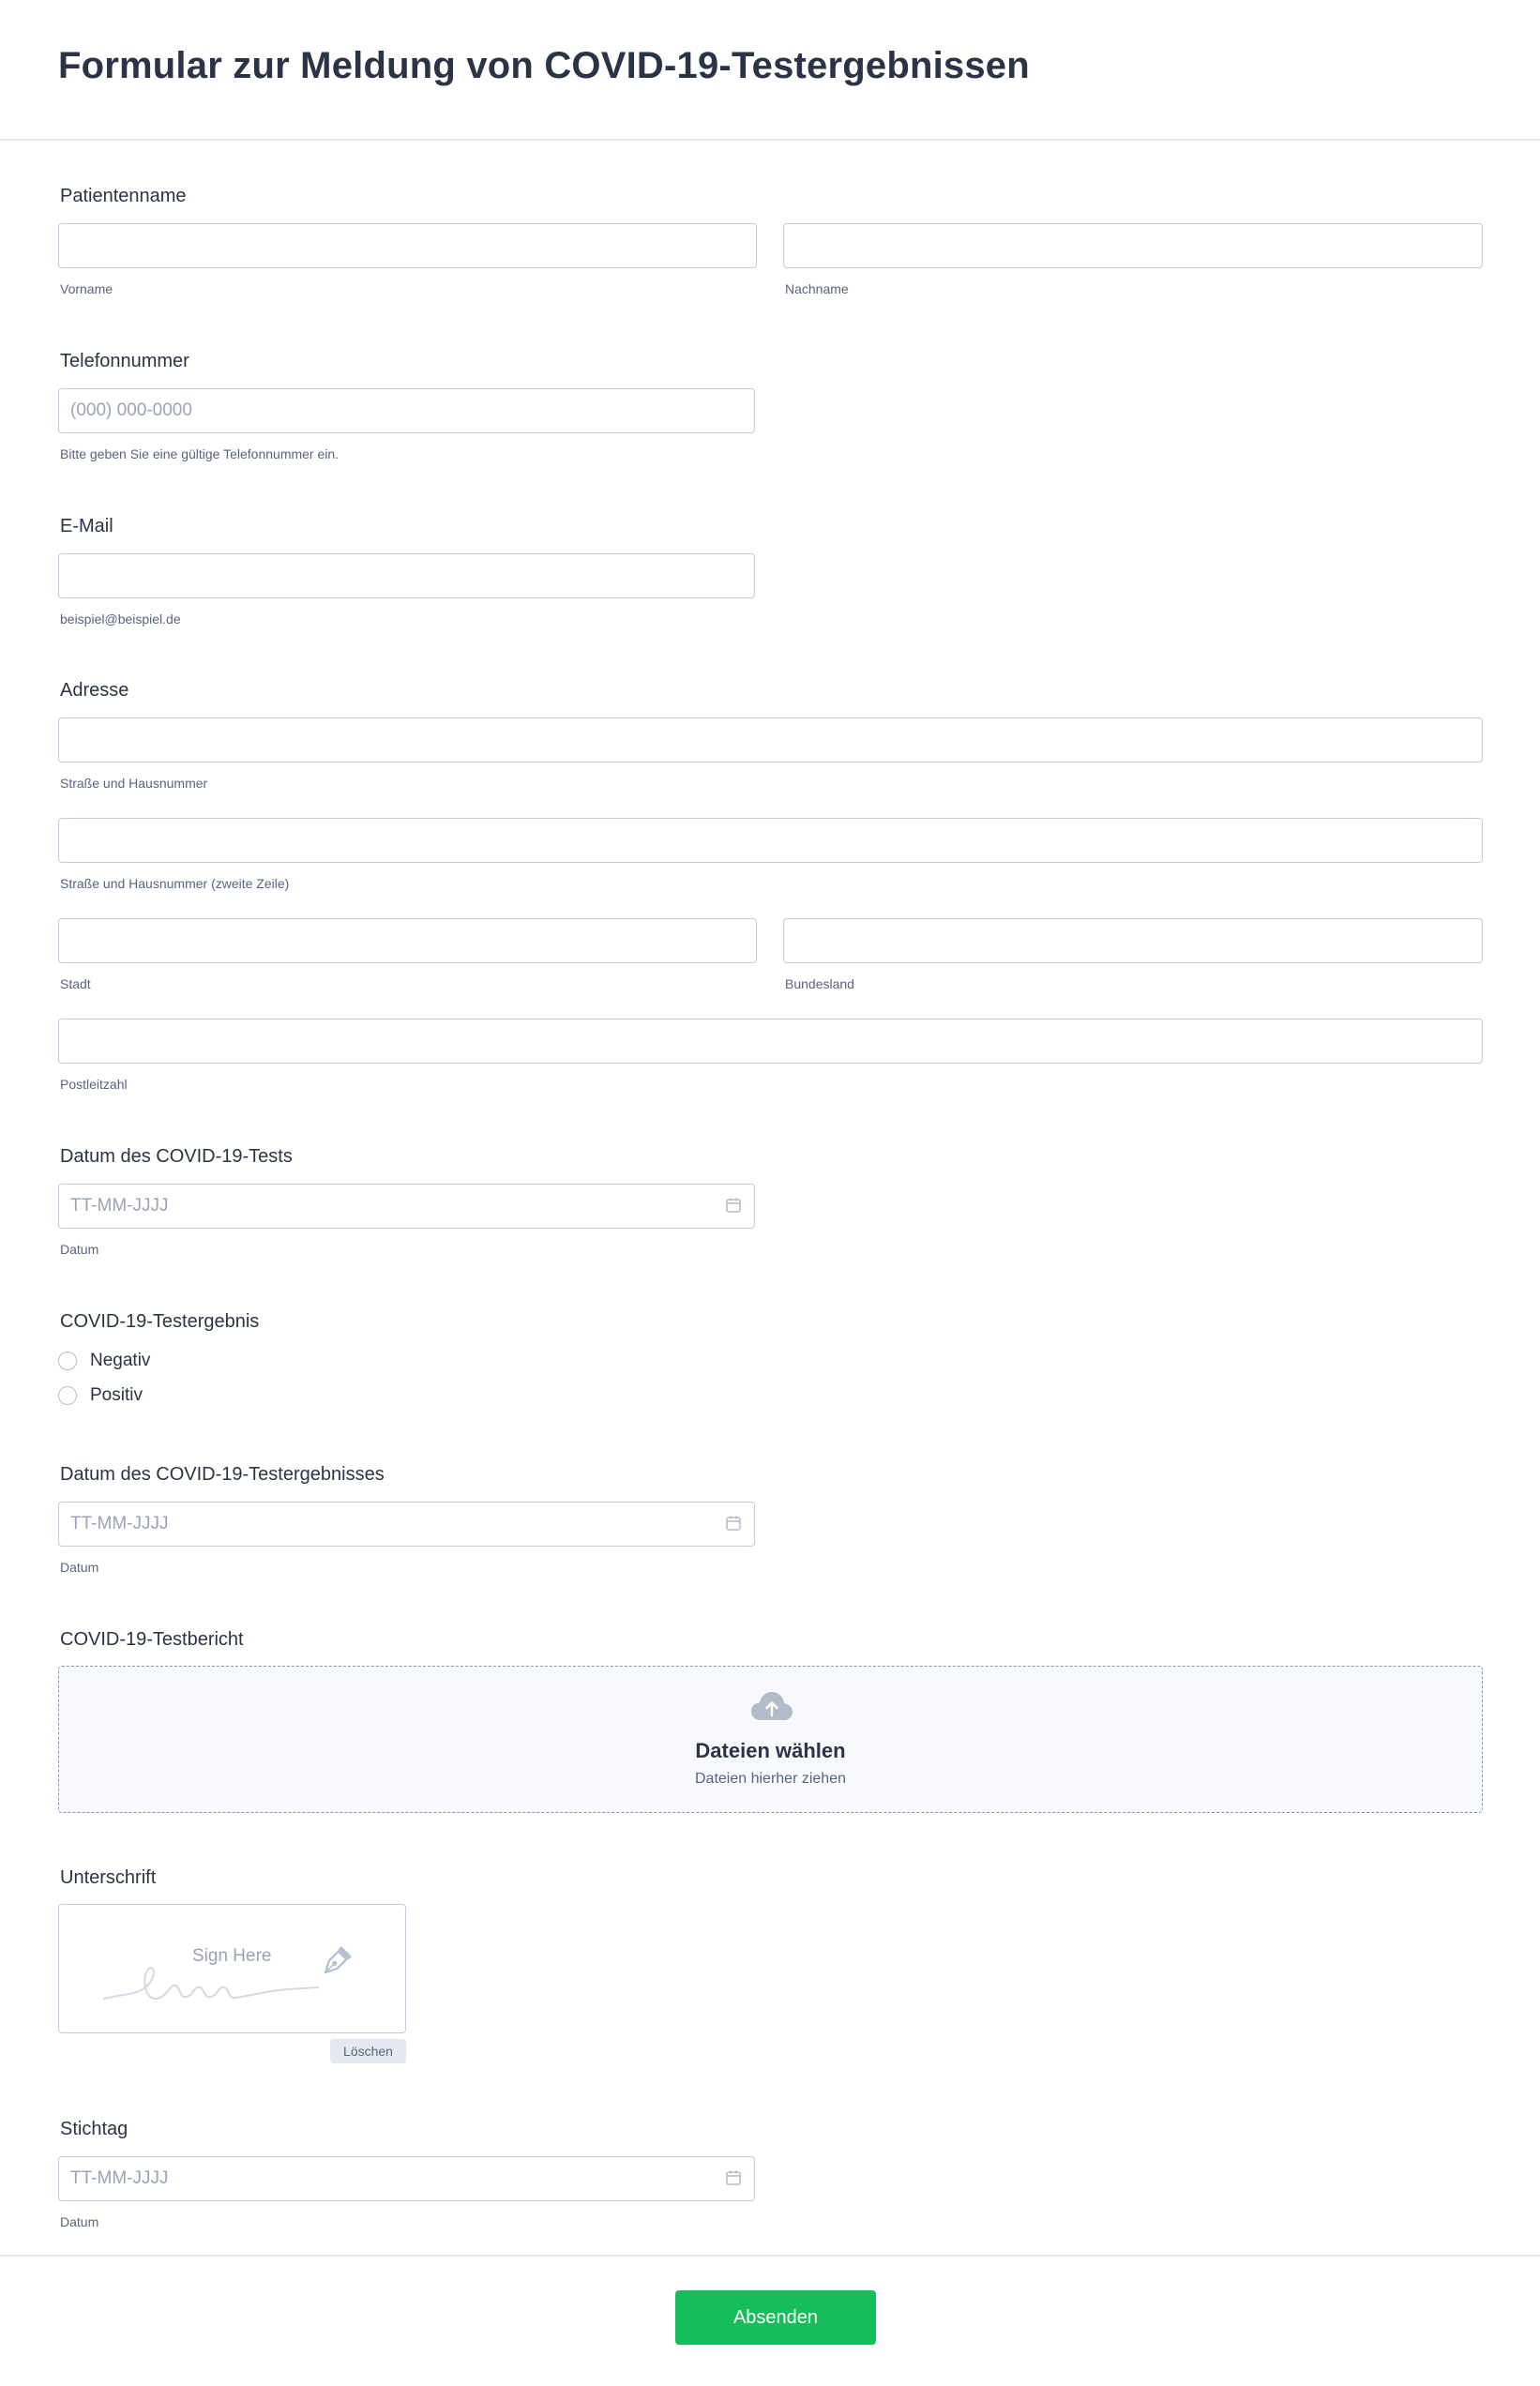  What do you see at coordinates (1133, 245) in the screenshot?
I see `last-name-input` at bounding box center [1133, 245].